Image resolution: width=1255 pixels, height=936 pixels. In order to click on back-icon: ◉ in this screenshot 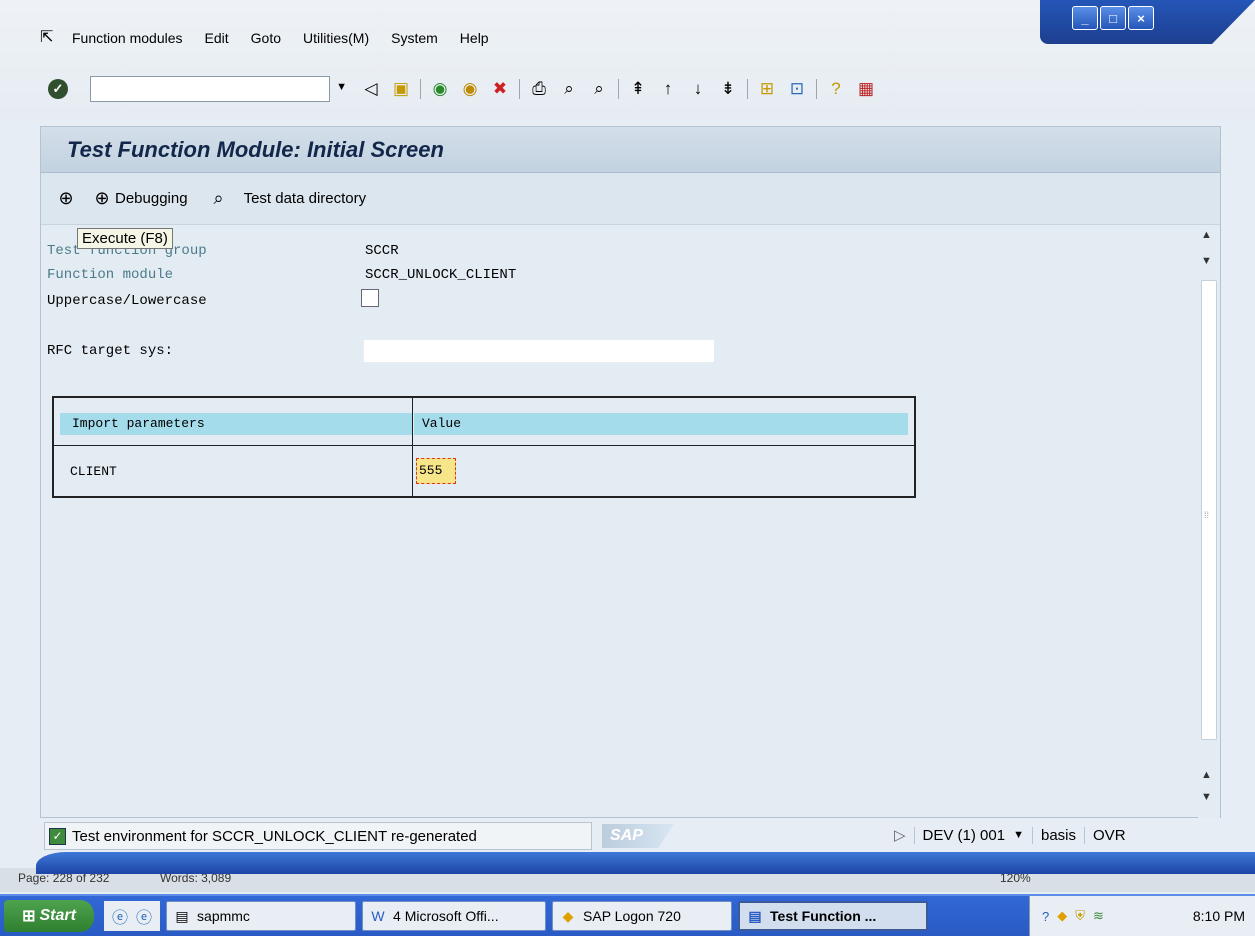, I will do `click(440, 89)`.